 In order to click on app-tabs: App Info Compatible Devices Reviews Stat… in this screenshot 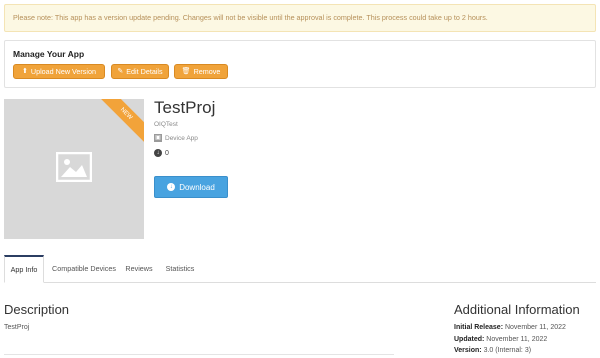, I will do `click(300, 269)`.